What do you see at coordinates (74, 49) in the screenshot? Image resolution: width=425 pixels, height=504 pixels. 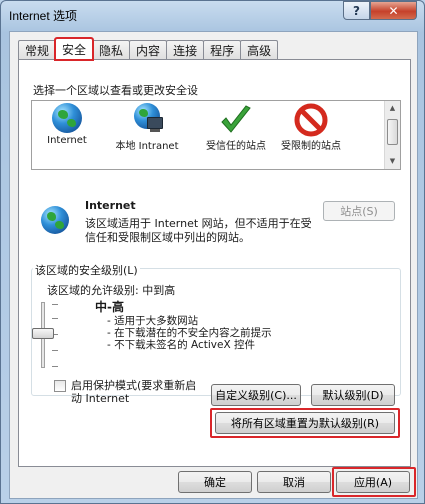 I see `tab-security: 安全` at bounding box center [74, 49].